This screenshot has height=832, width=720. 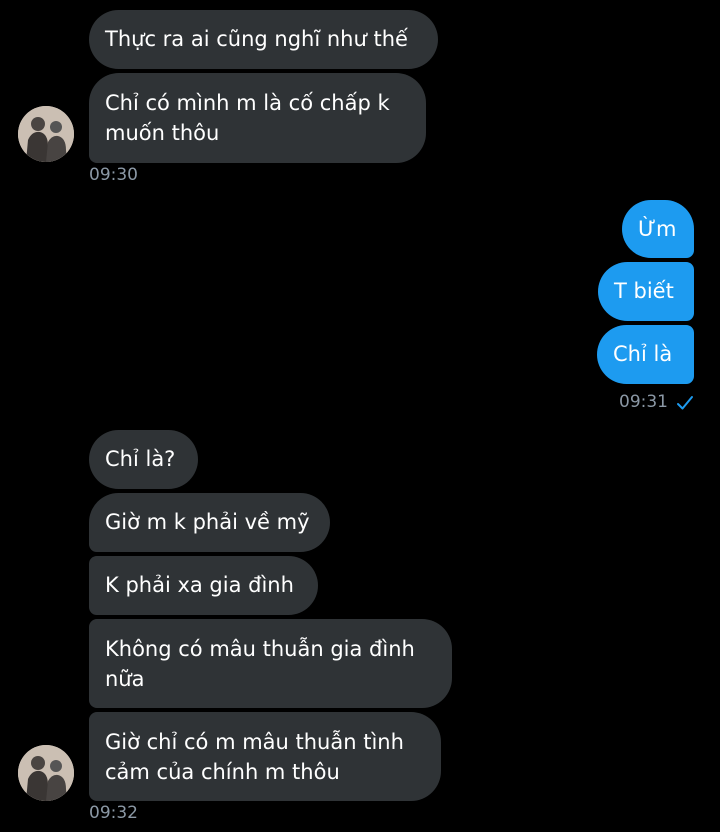 What do you see at coordinates (270, 663) in the screenshot?
I see `message-bubble: Không có mâu thuẫn gia đình nữa` at bounding box center [270, 663].